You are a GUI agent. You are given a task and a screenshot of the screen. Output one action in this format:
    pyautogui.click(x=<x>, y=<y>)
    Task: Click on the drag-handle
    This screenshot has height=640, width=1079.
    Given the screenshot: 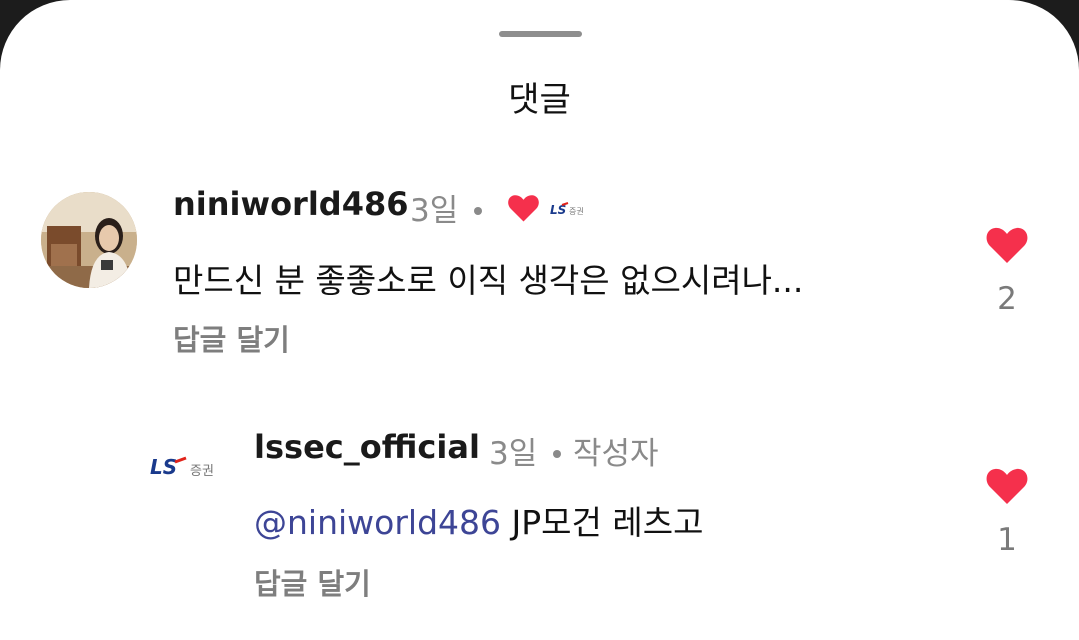 What is the action you would take?
    pyautogui.click(x=540, y=34)
    